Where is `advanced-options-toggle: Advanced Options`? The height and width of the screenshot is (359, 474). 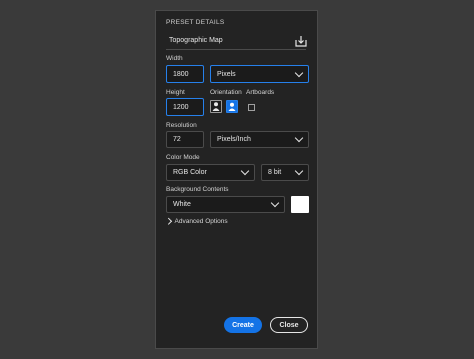 advanced-options-toggle: Advanced Options is located at coordinates (196, 221).